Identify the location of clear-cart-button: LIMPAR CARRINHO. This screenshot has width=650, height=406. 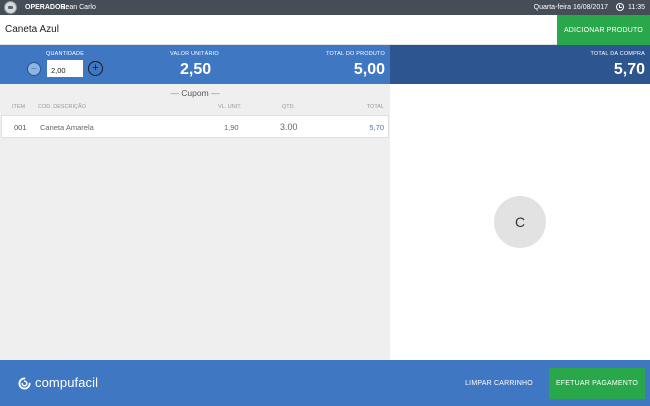
(499, 383).